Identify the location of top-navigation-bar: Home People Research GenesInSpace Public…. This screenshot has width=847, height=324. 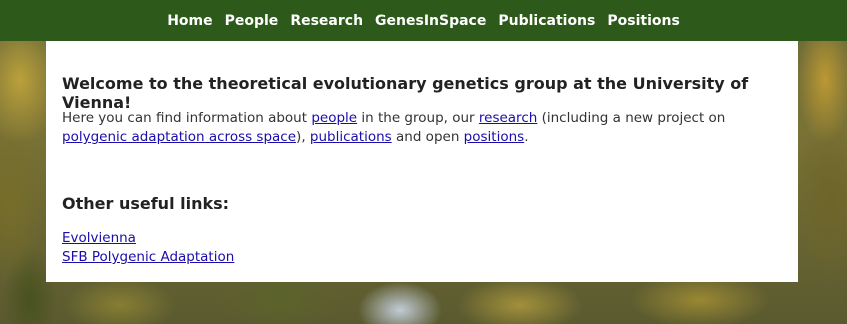
(423, 20).